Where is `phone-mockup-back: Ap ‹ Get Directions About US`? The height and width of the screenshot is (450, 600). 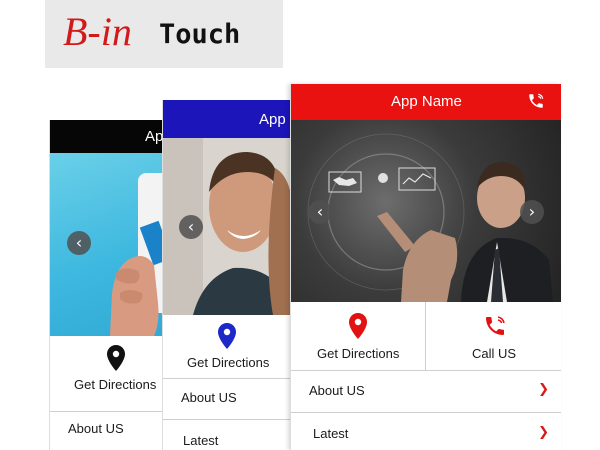 phone-mockup-back: Ap ‹ Get Directions About US is located at coordinates (109, 285).